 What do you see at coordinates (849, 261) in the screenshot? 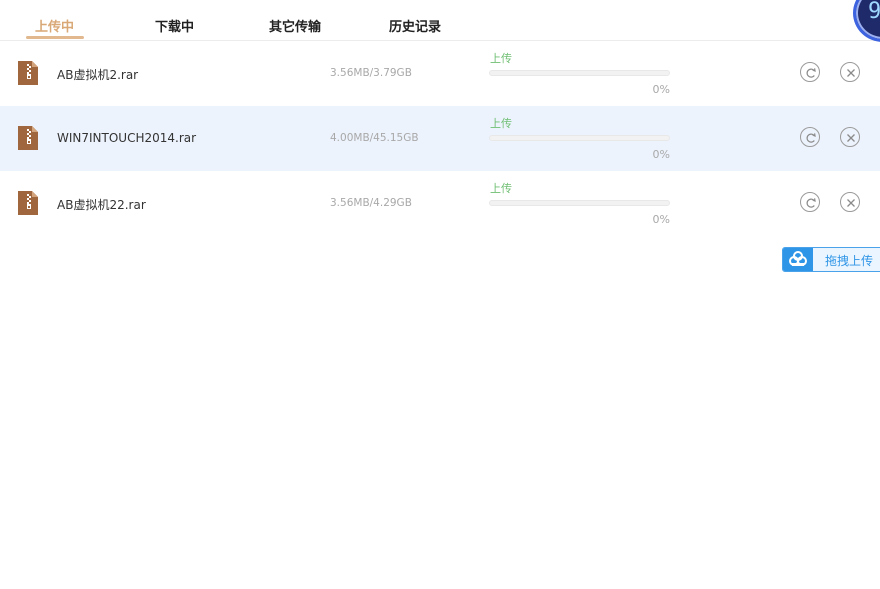
I see `drag-upload-label: 拖拽上传` at bounding box center [849, 261].